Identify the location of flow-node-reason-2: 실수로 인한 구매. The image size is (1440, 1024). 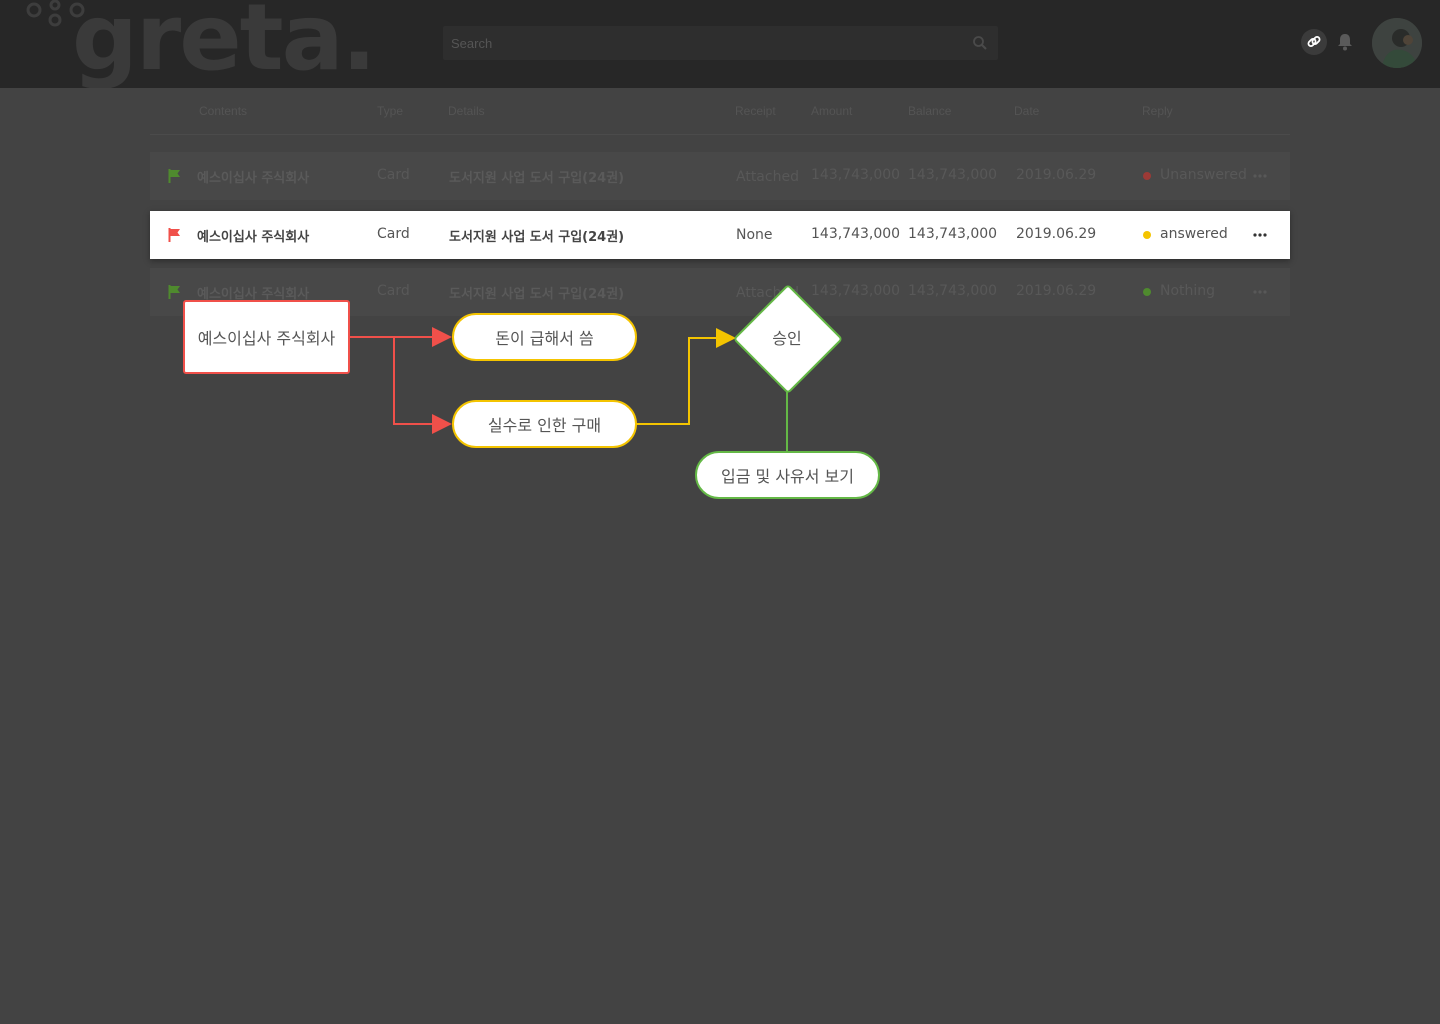
(544, 424).